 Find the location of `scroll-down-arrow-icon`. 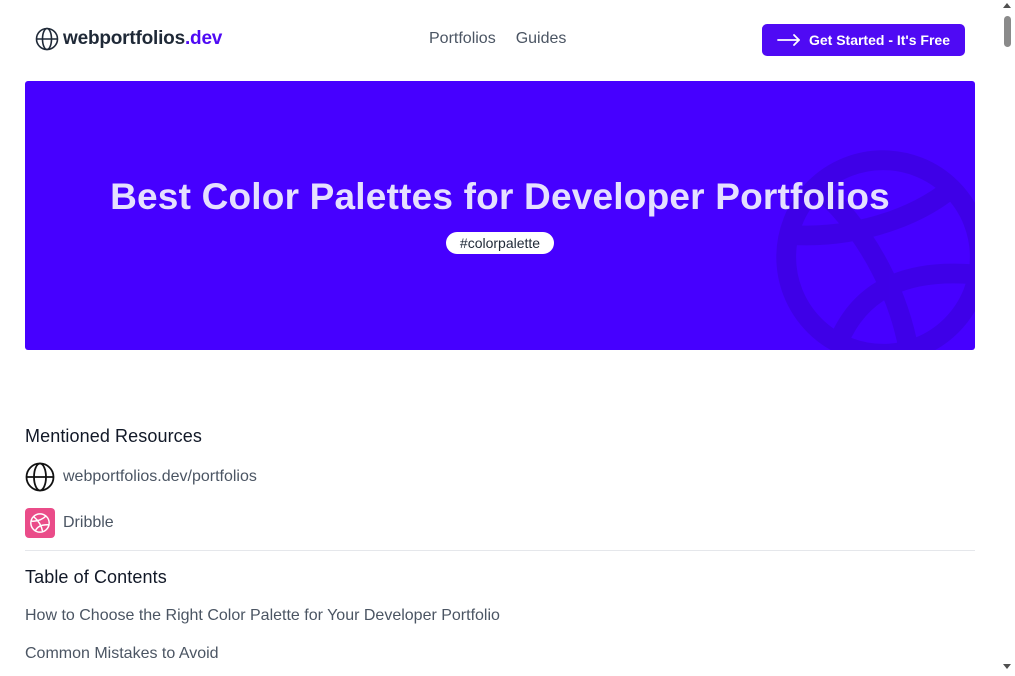

scroll-down-arrow-icon is located at coordinates (1007, 666).